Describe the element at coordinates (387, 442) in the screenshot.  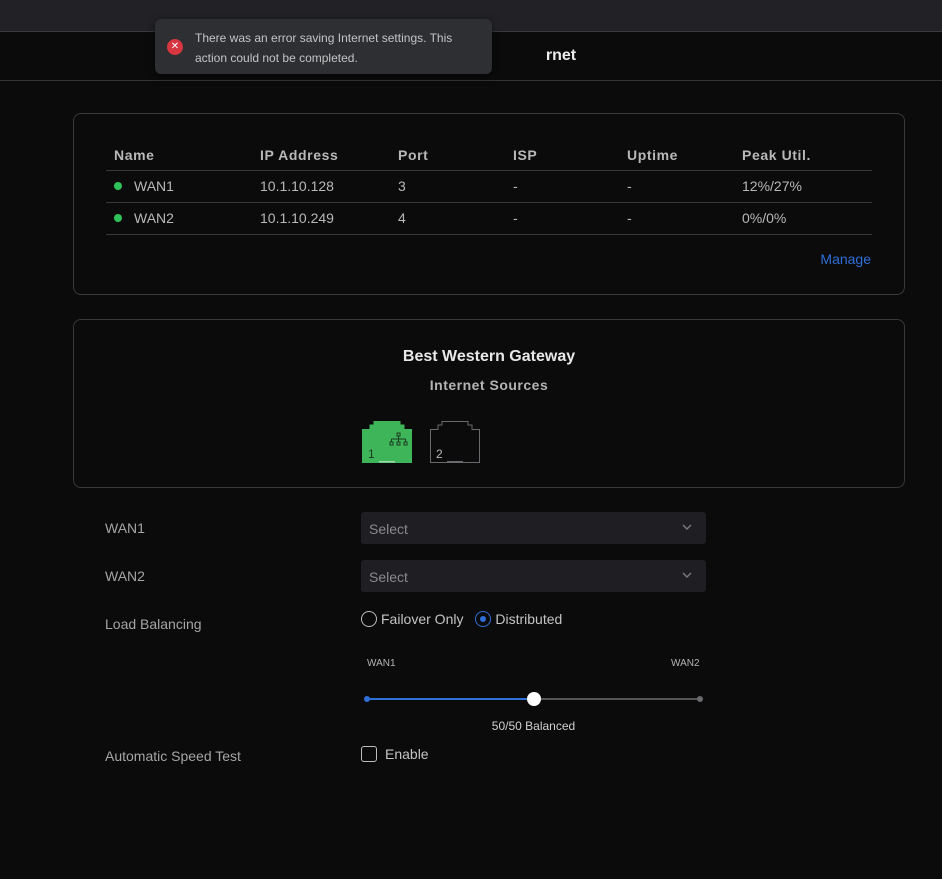
I see `ethernet-port-1: 1` at that location.